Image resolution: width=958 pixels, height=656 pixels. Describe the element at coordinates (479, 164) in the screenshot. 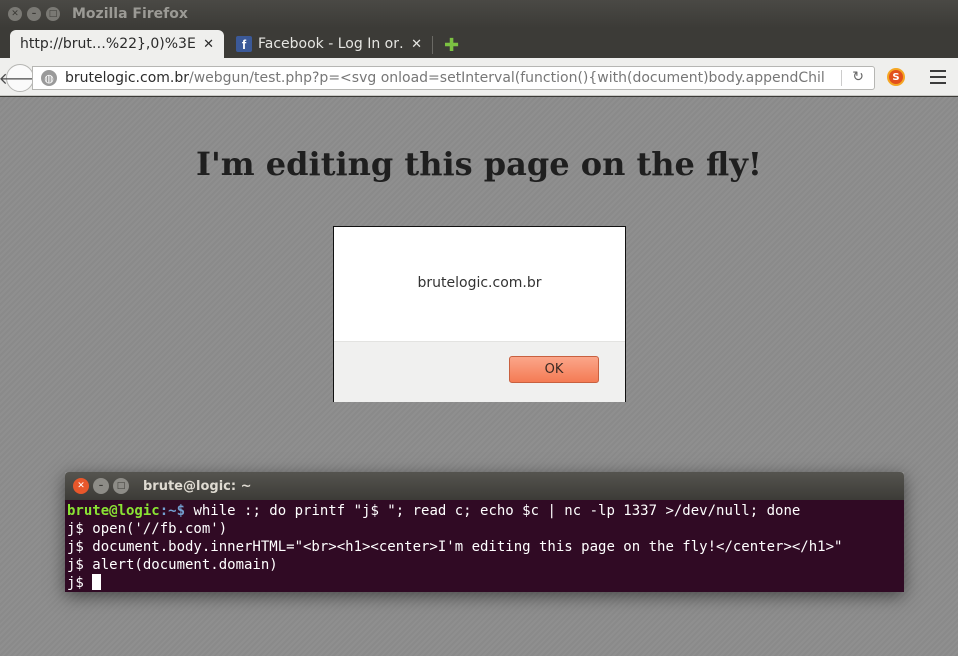

I see `page-heading: I'm editing this page on the fly!` at that location.